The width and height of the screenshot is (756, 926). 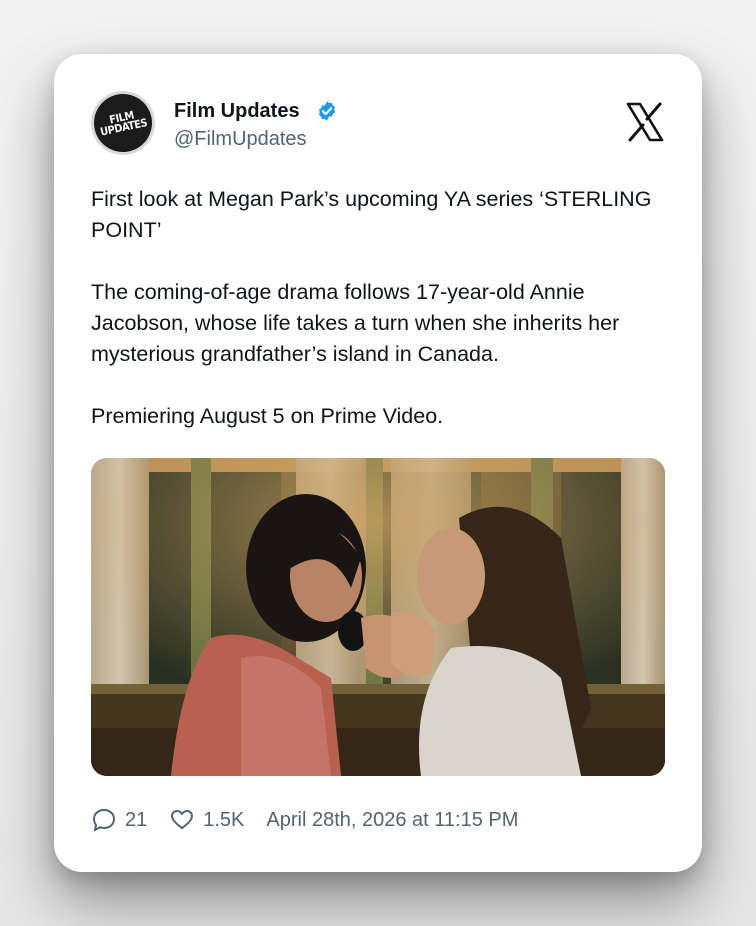 I want to click on tweet-timestamp: April 28th, 2026 at 11:15 PM, so click(x=392, y=820).